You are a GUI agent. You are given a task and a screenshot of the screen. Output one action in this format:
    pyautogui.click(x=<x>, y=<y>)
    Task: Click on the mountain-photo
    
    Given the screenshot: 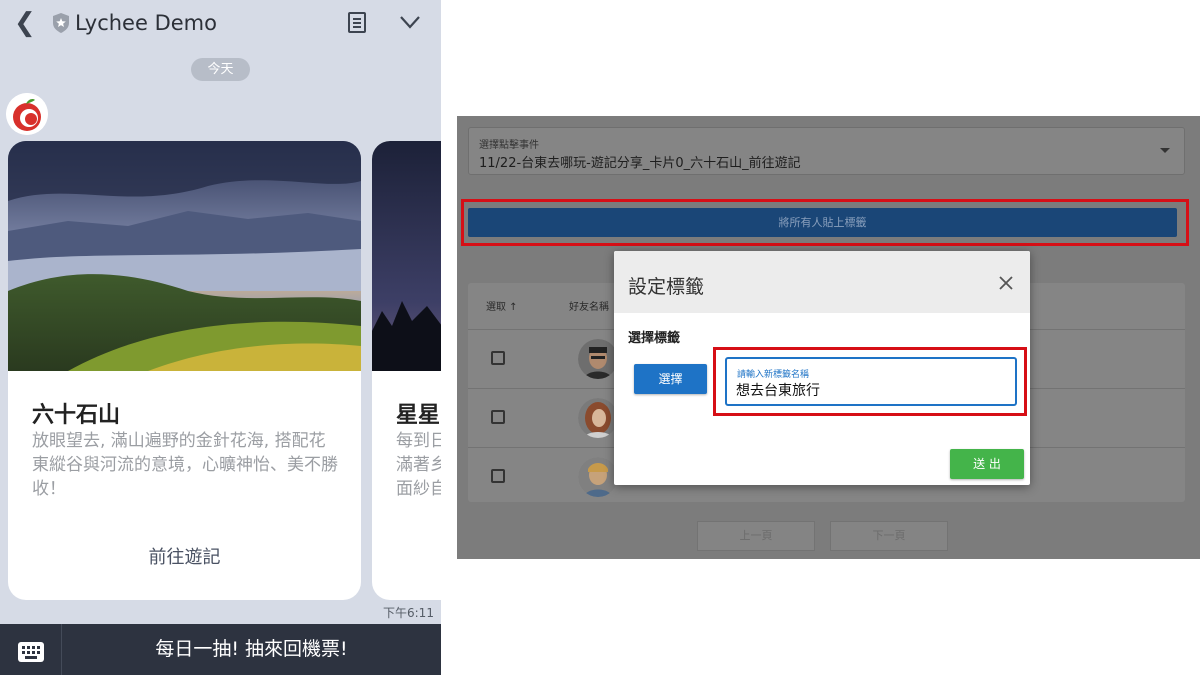 What is the action you would take?
    pyautogui.click(x=184, y=256)
    